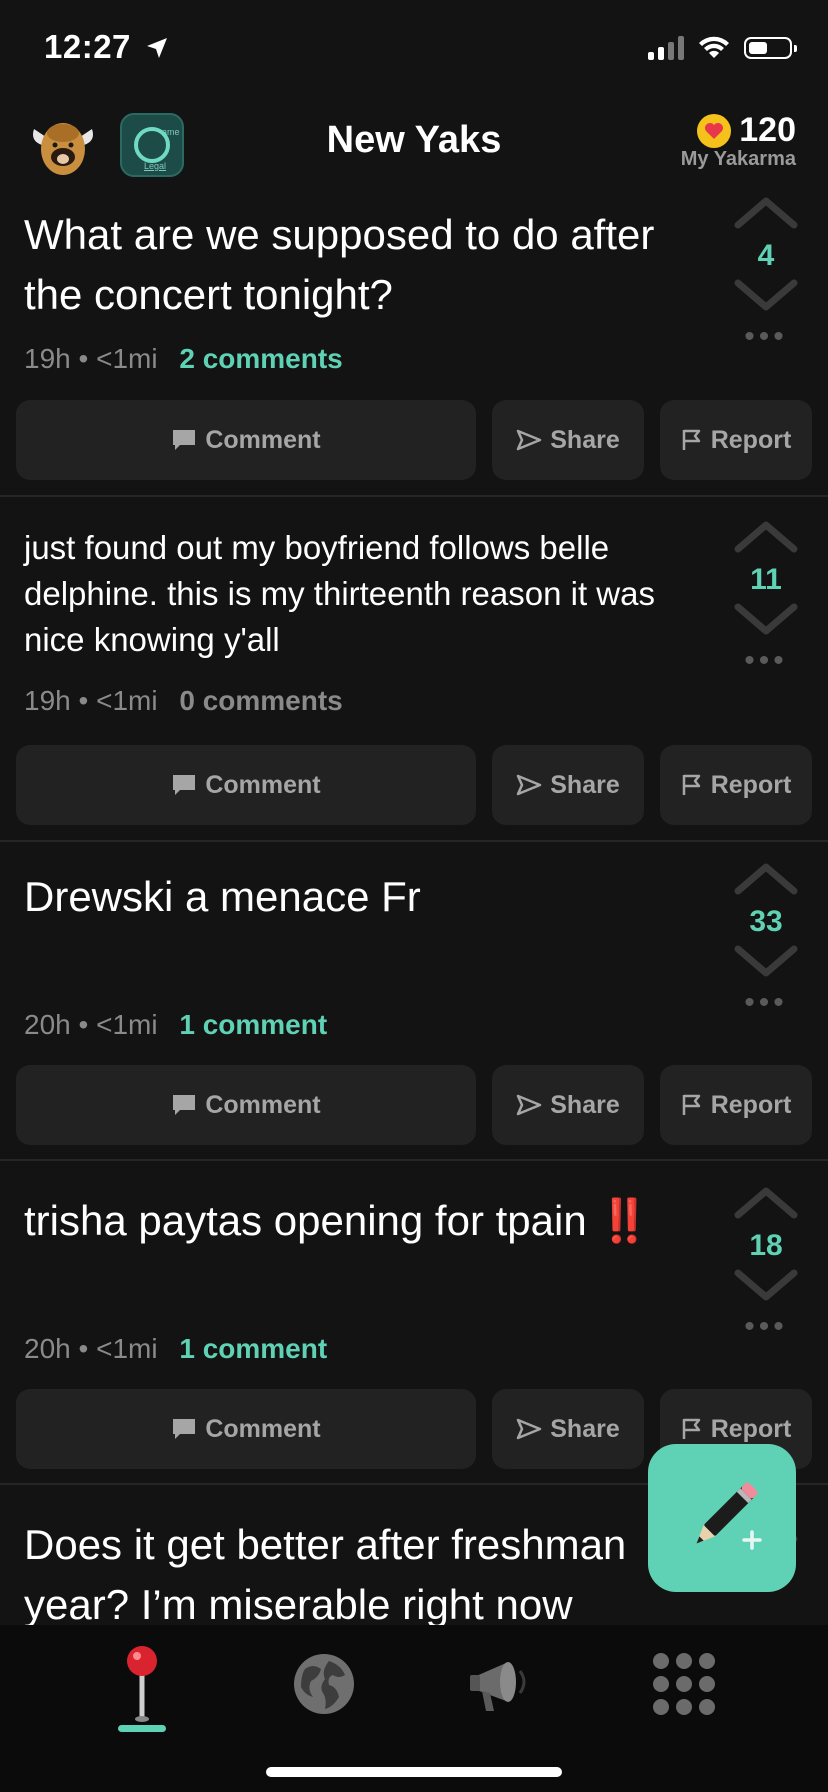  I want to click on post-meta: 19h • <1mi 2 comments, so click(183, 358).